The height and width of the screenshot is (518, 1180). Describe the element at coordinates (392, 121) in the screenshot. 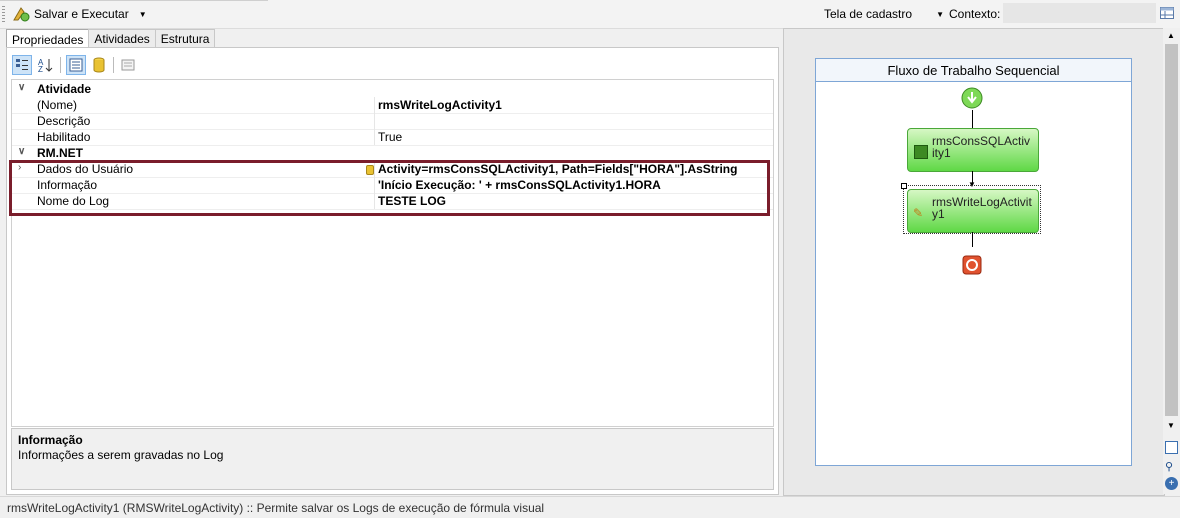

I see `property-row-description: Descrição` at that location.